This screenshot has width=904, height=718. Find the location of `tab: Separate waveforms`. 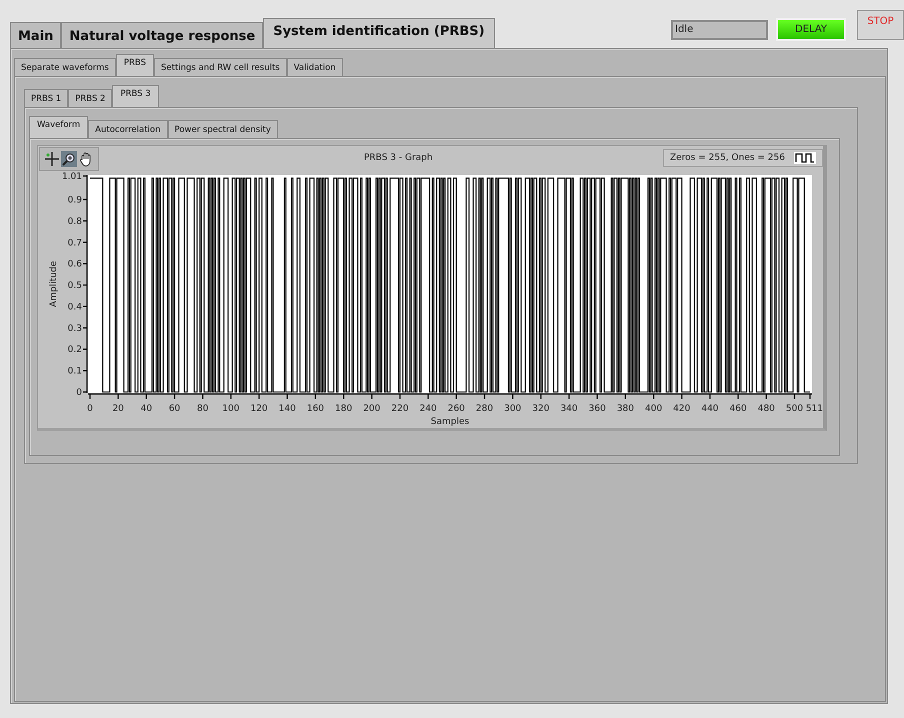

tab: Separate waveforms is located at coordinates (65, 67).